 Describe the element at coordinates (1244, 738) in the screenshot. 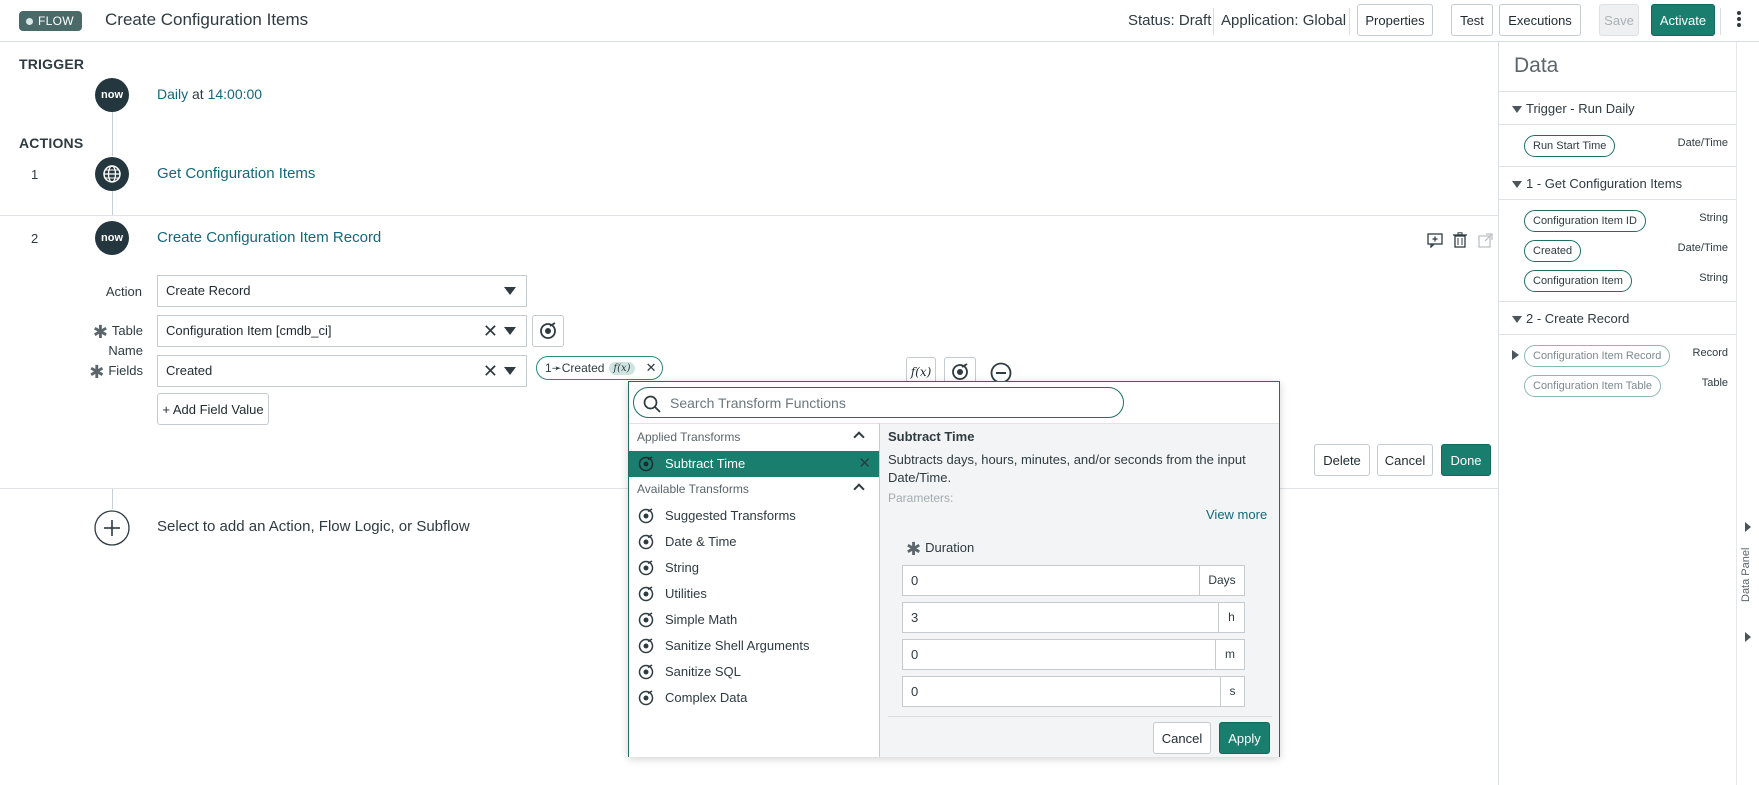

I see `transform-apply-button: Apply` at that location.